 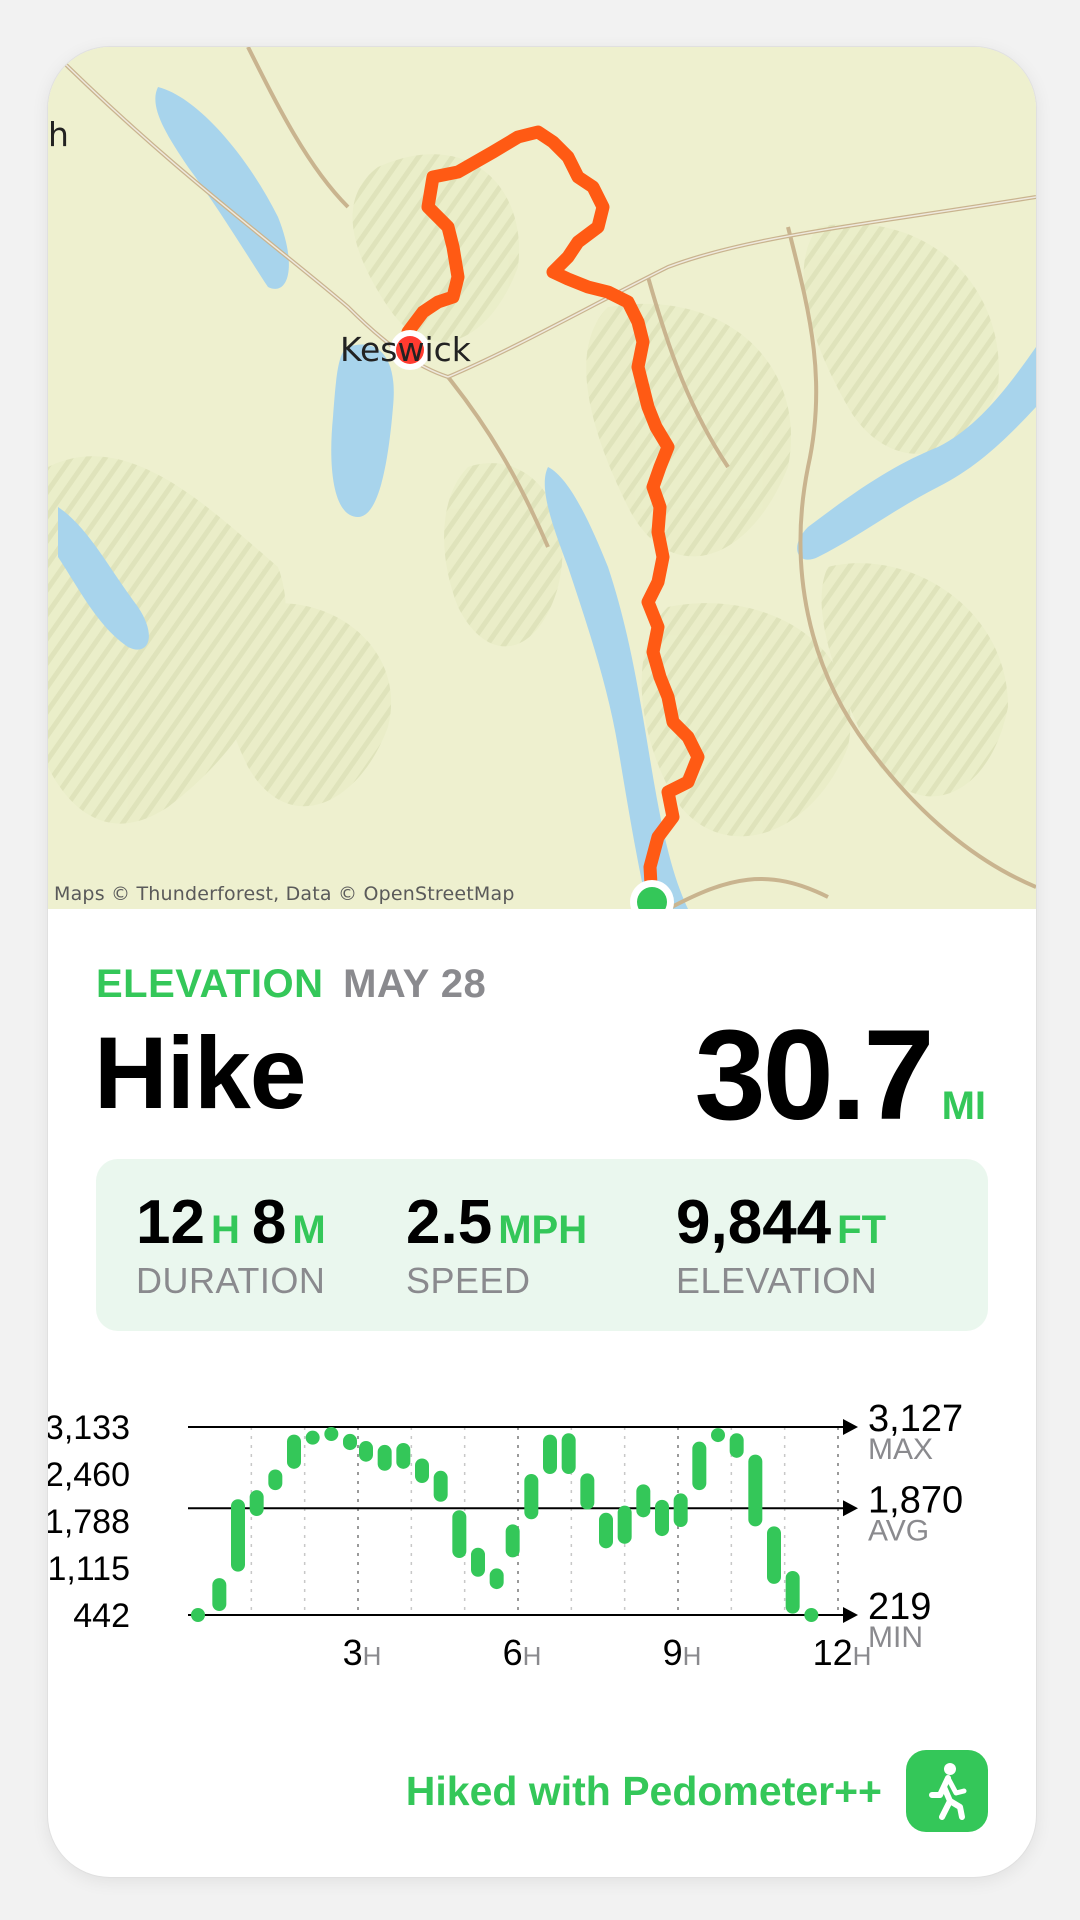 I want to click on map-place-label: Keswick, so click(x=405, y=349).